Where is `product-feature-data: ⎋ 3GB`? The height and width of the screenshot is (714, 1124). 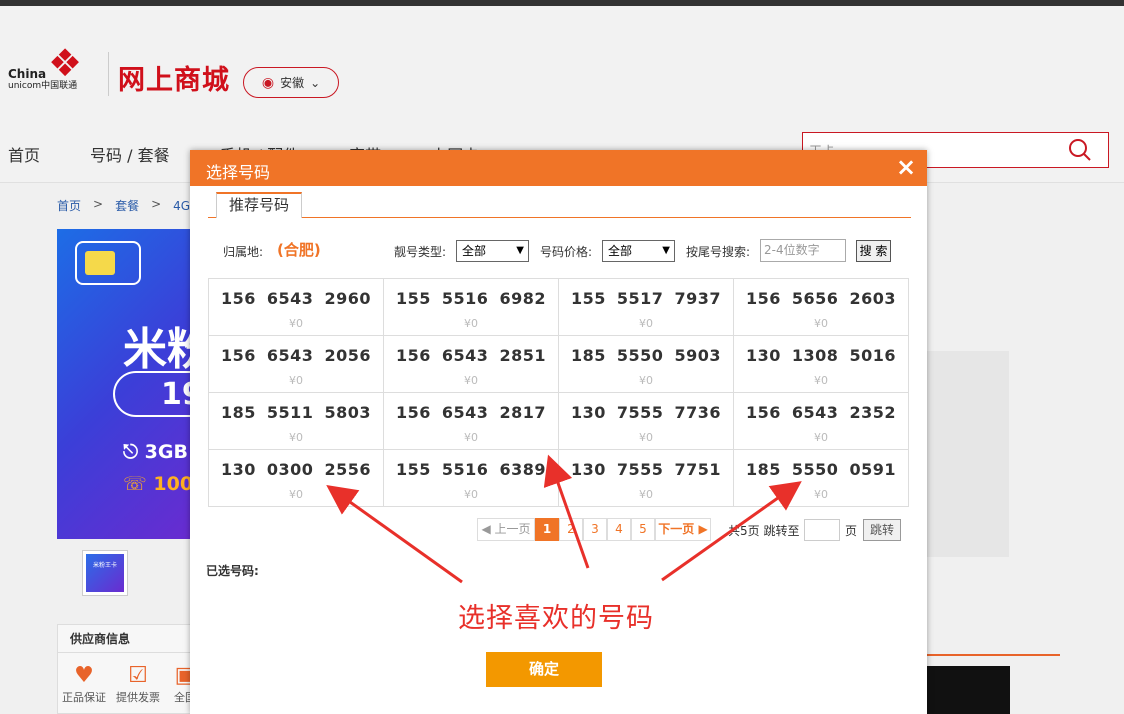
product-feature-data: ⎋ 3GB is located at coordinates (155, 452).